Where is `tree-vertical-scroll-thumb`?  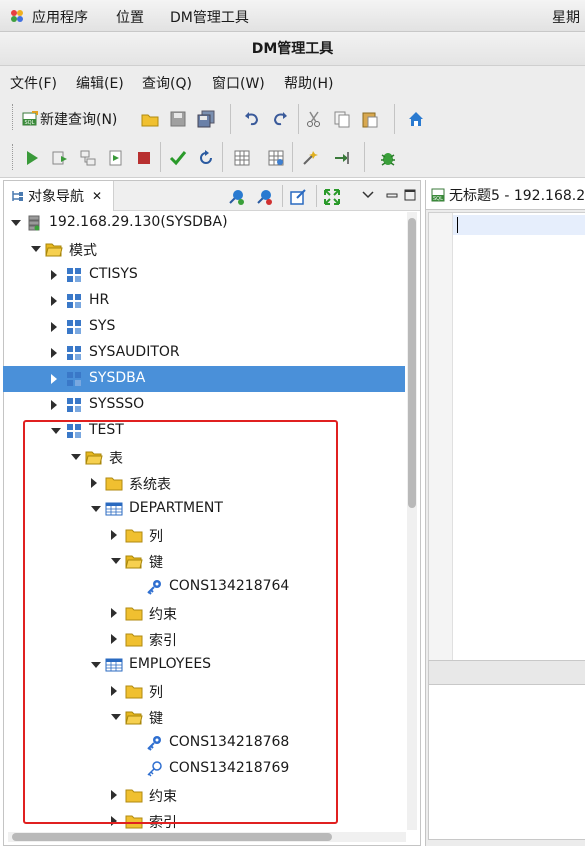
tree-vertical-scroll-thumb is located at coordinates (412, 363).